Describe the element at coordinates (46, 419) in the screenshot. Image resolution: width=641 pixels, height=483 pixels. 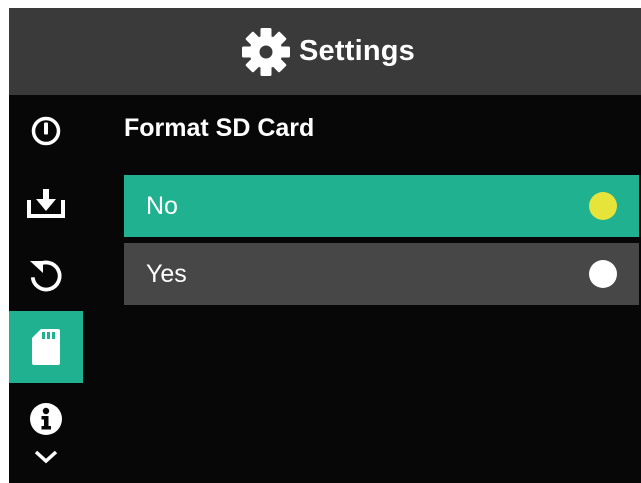
I see `info-icon` at that location.